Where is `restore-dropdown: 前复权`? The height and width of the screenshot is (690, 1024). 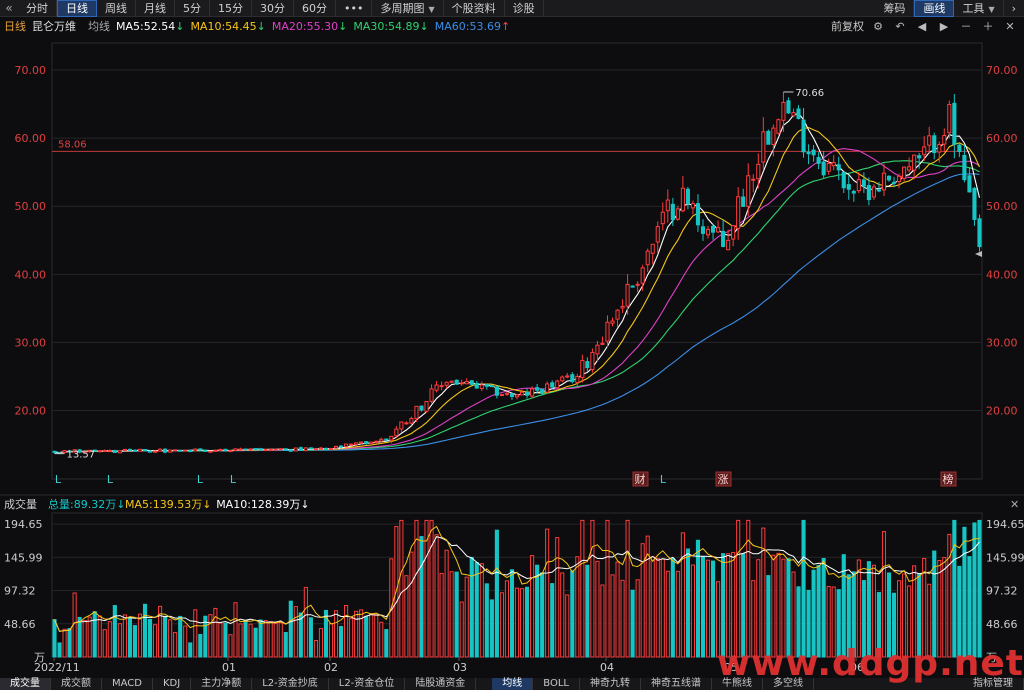
restore-dropdown: 前复权 is located at coordinates (847, 26).